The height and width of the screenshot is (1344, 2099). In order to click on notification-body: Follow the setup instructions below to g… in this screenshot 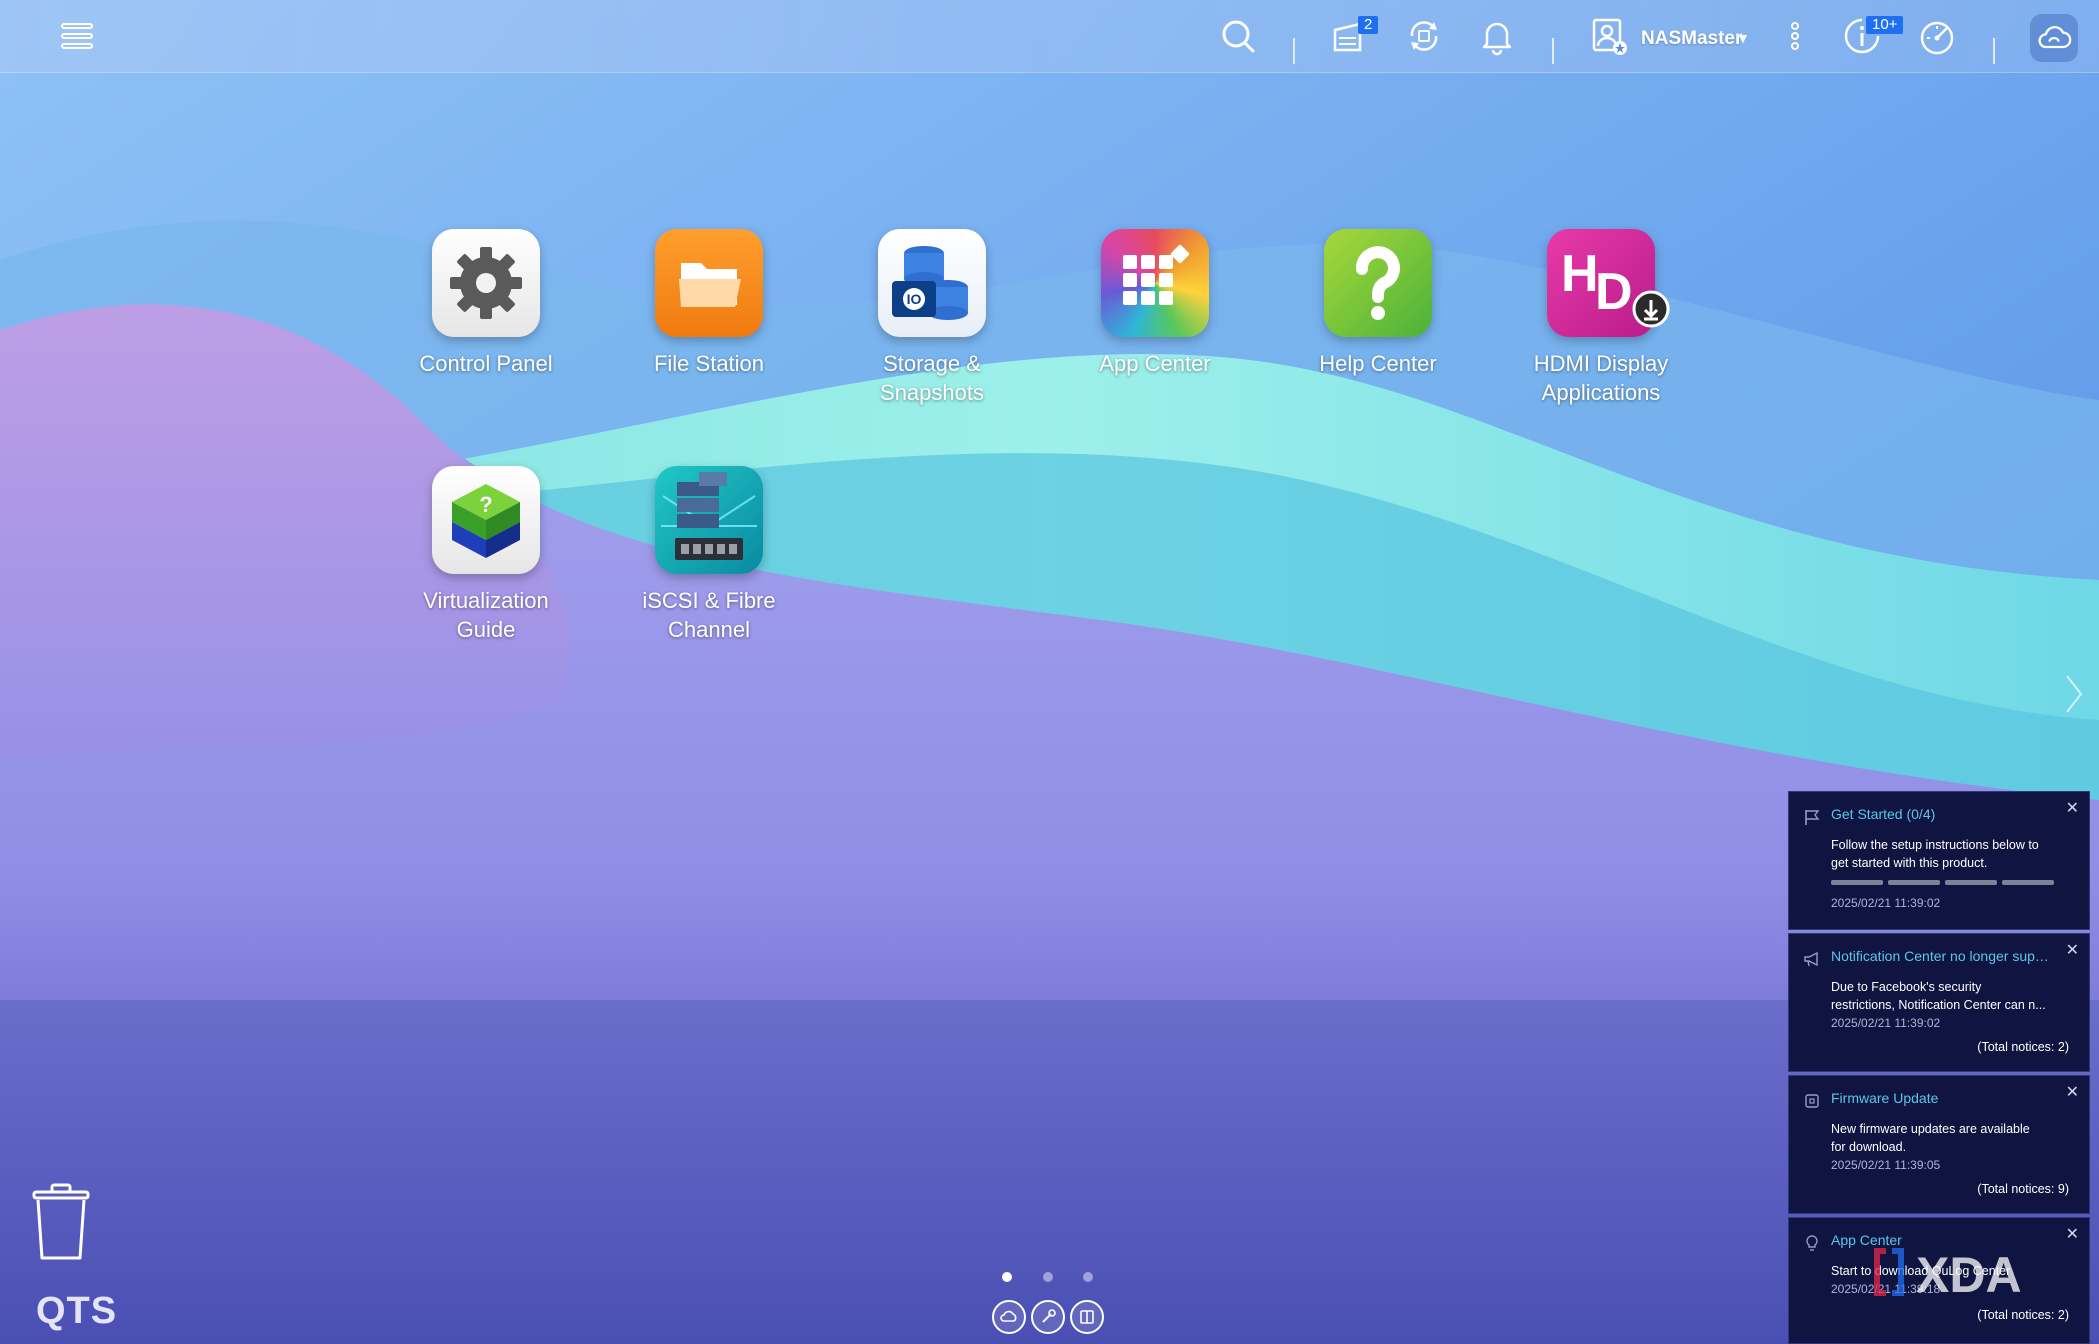, I will do `click(1935, 854)`.